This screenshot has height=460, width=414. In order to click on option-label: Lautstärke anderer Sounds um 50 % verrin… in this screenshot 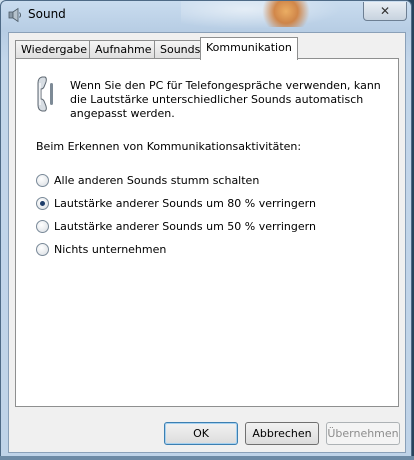, I will do `click(185, 226)`.